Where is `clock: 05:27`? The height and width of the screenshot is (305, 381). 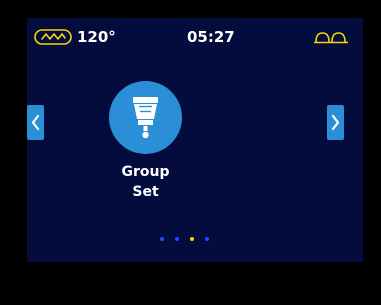
clock: 05:27 is located at coordinates (211, 37).